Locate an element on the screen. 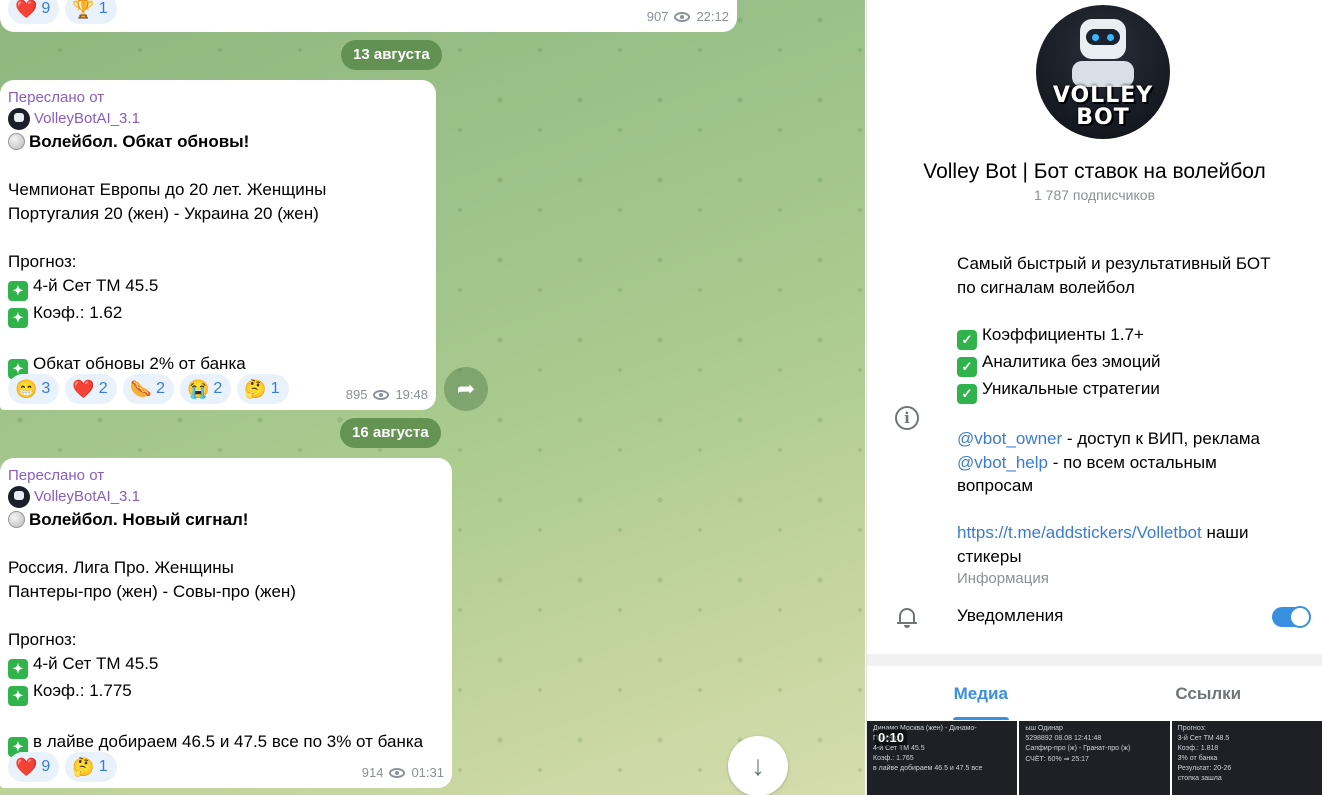 The height and width of the screenshot is (795, 1322). reaction-emoji-icon: 🏆 is located at coordinates (83, 9).